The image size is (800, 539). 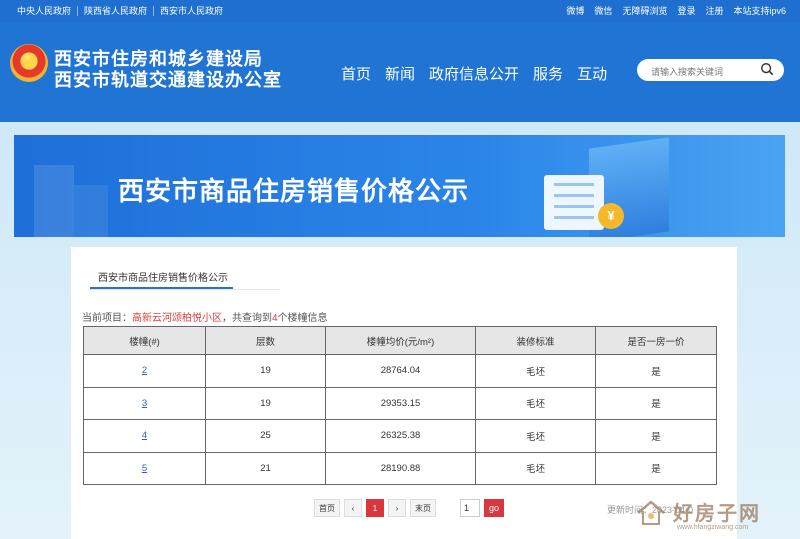 I want to click on col-decoration: 装修标准, so click(x=535, y=340).